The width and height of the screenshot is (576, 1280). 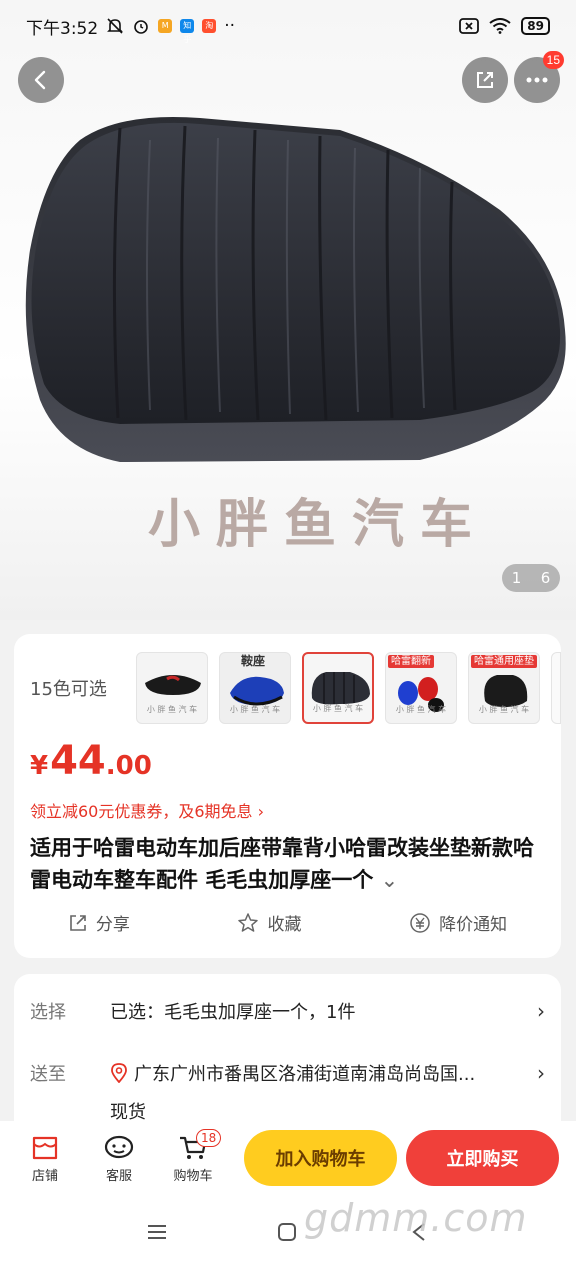 What do you see at coordinates (165, 26) in the screenshot?
I see `app-notification-icon: M` at bounding box center [165, 26].